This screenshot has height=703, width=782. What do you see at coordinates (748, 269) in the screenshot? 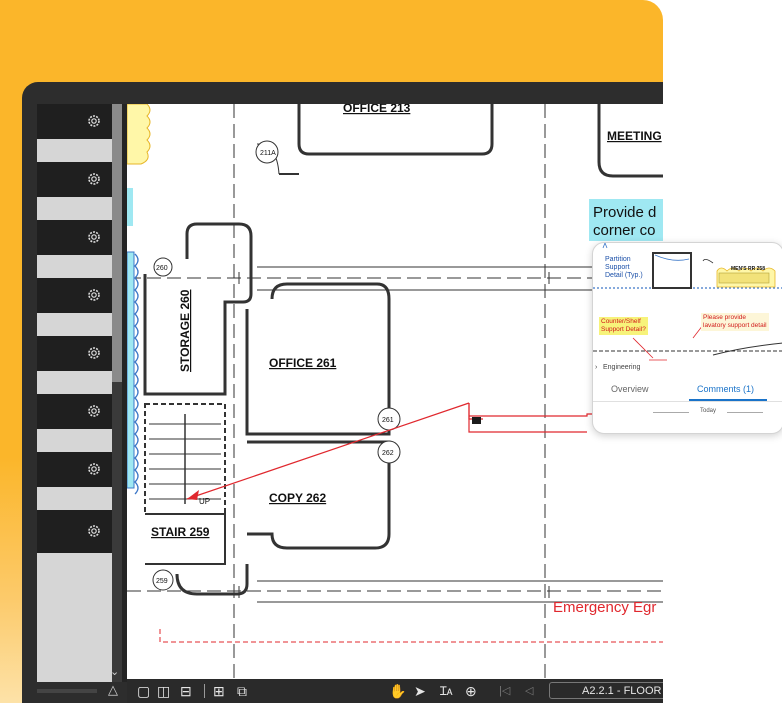
I see `mens-room-label: MEN'S RR 258` at bounding box center [748, 269].